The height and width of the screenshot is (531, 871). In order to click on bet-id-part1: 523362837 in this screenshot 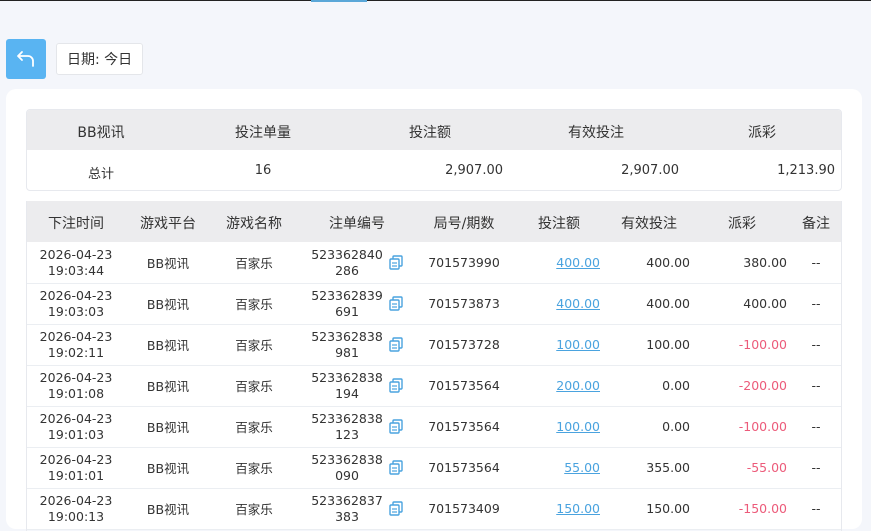, I will do `click(347, 500)`.